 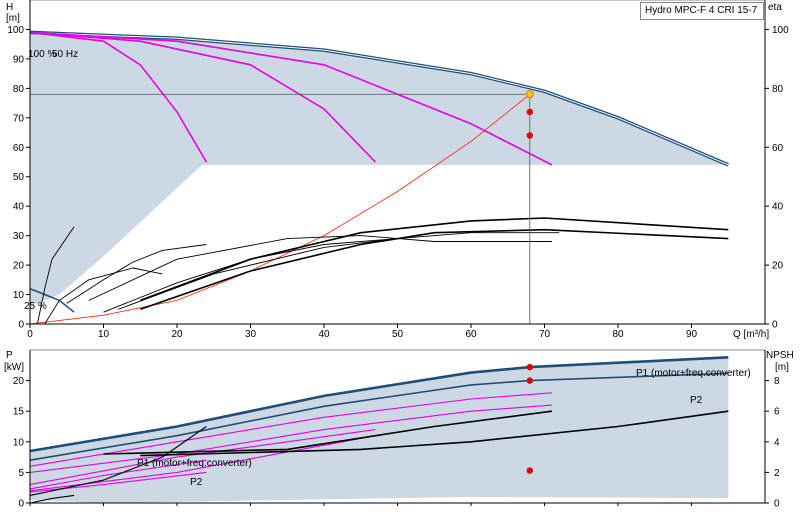 What do you see at coordinates (19, 295) in the screenshot?
I see `head-tick-label-10: 10` at bounding box center [19, 295].